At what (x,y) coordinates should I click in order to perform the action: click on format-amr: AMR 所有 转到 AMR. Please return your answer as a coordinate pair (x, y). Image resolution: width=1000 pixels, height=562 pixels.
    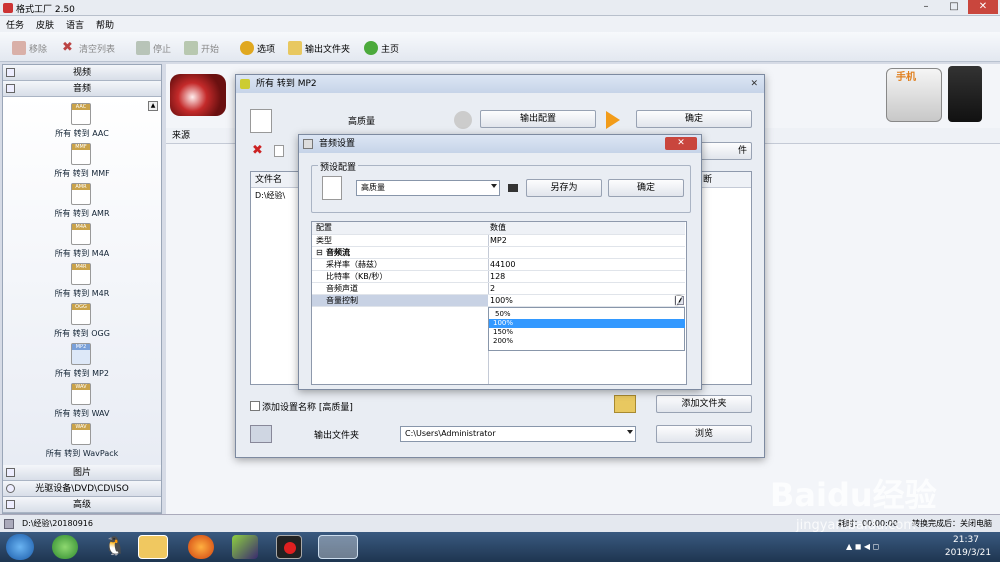
    Looking at the image, I should click on (82, 201).